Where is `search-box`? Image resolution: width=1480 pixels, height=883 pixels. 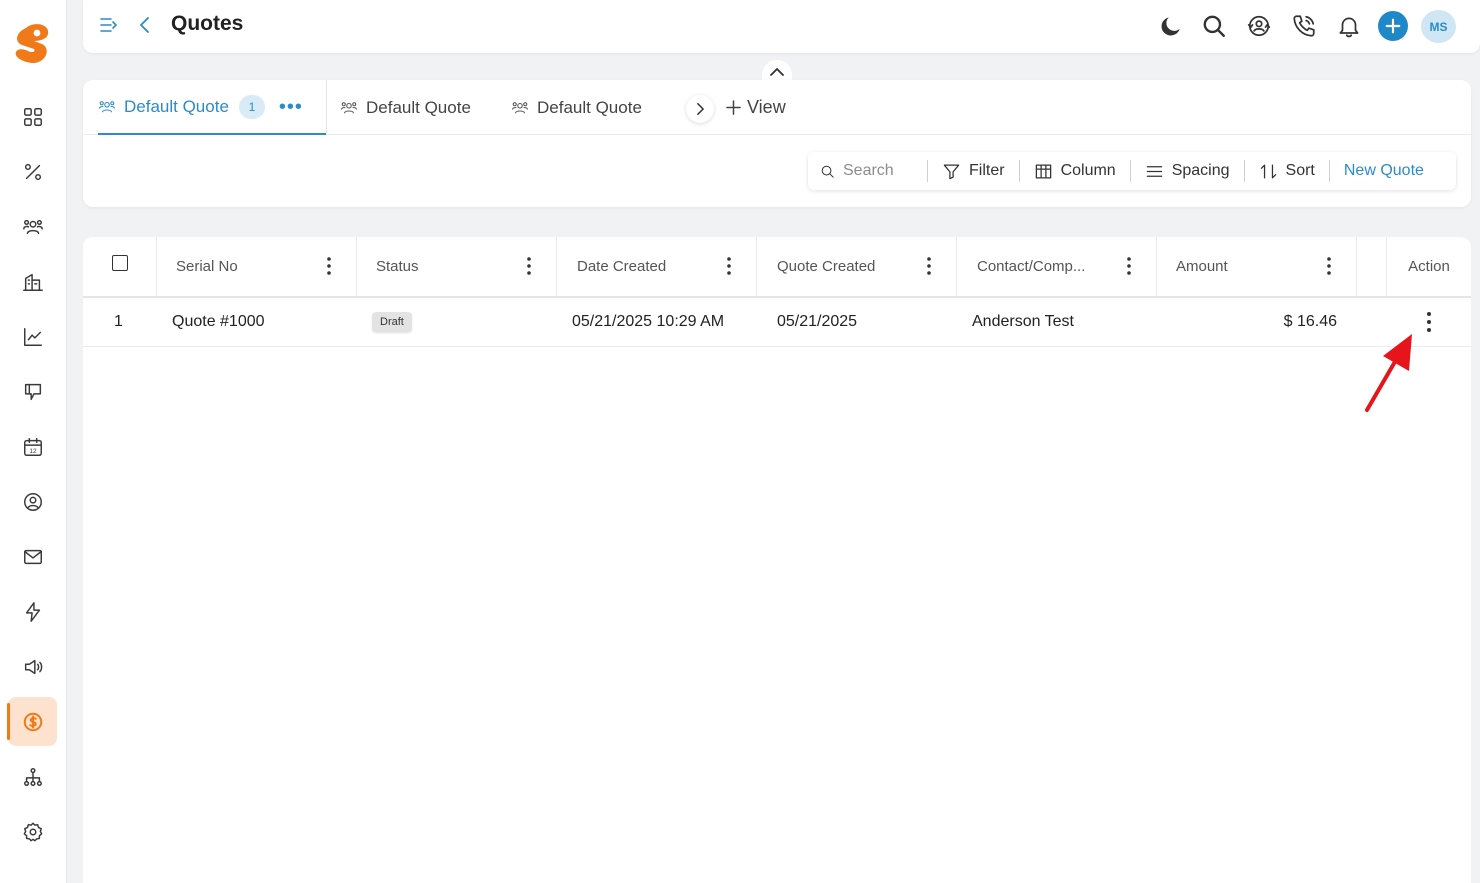 search-box is located at coordinates (868, 171).